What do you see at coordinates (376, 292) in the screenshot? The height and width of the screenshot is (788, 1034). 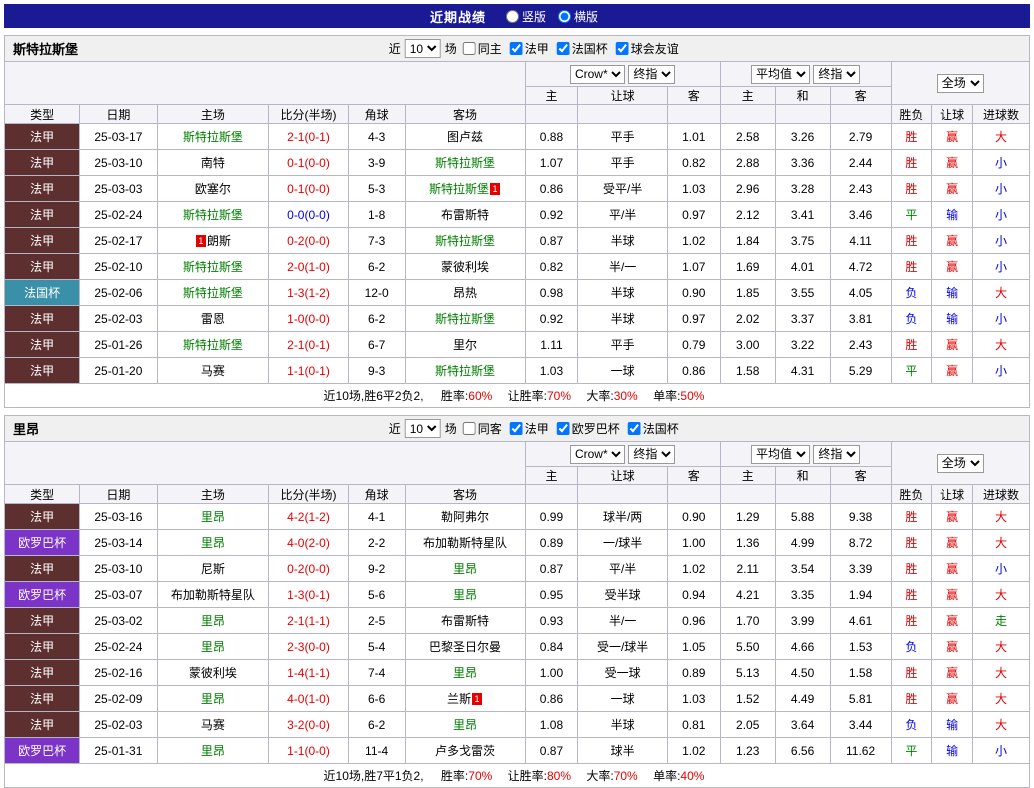 I see `corner-cell: 12-0` at bounding box center [376, 292].